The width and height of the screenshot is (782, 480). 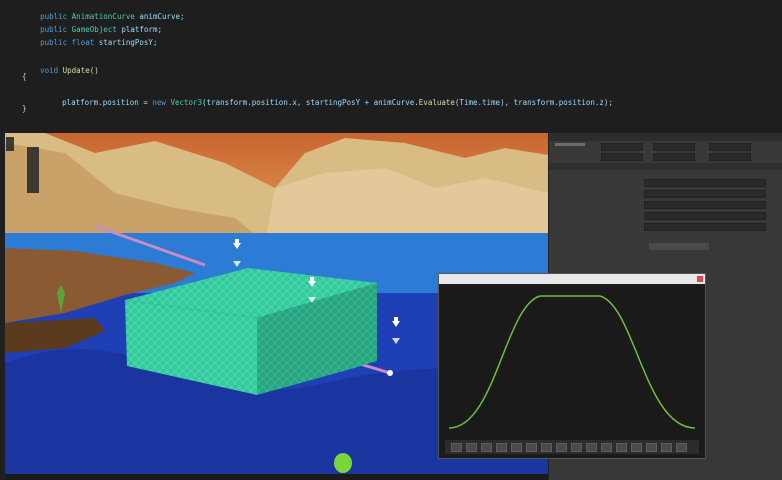 I want to click on scene-bottom-bar, so click(x=276, y=477).